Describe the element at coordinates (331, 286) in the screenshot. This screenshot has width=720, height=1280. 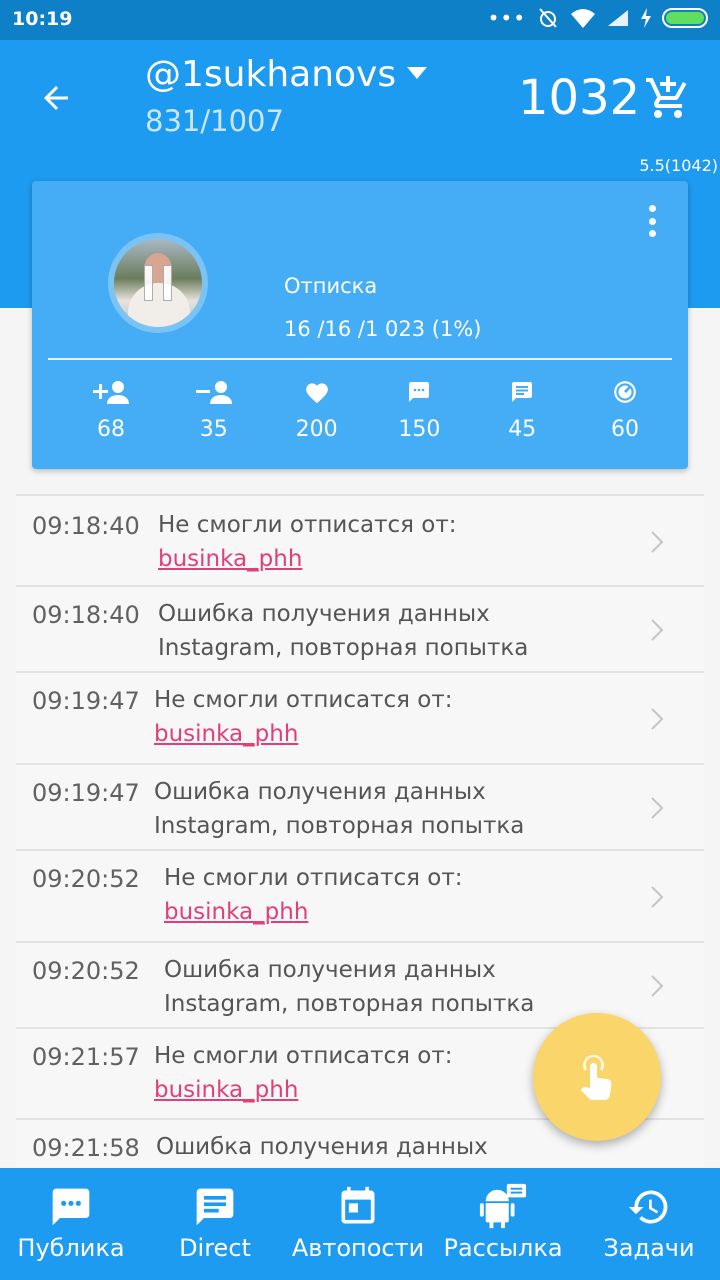
I see `task-title: Отписка` at that location.